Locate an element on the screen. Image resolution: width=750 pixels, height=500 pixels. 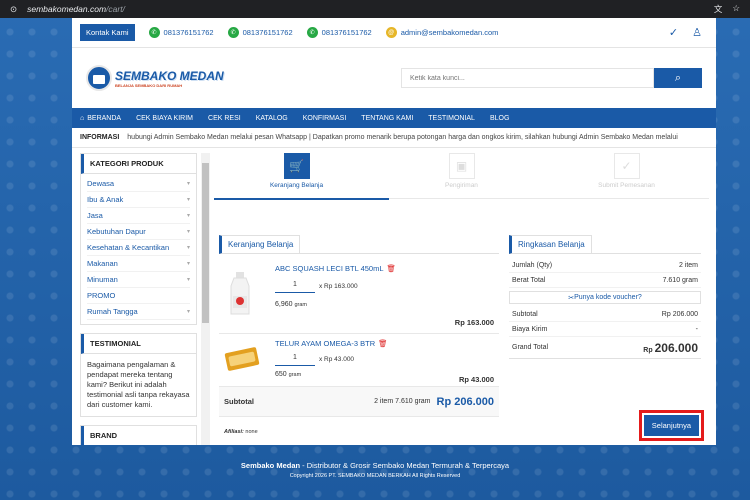
nav-item-cek-resi: CEK RESI is located at coordinates (224, 118).